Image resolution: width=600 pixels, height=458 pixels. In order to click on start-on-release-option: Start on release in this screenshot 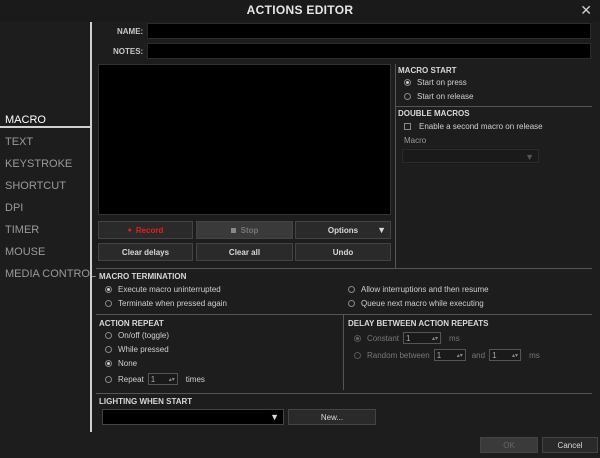, I will do `click(438, 96)`.